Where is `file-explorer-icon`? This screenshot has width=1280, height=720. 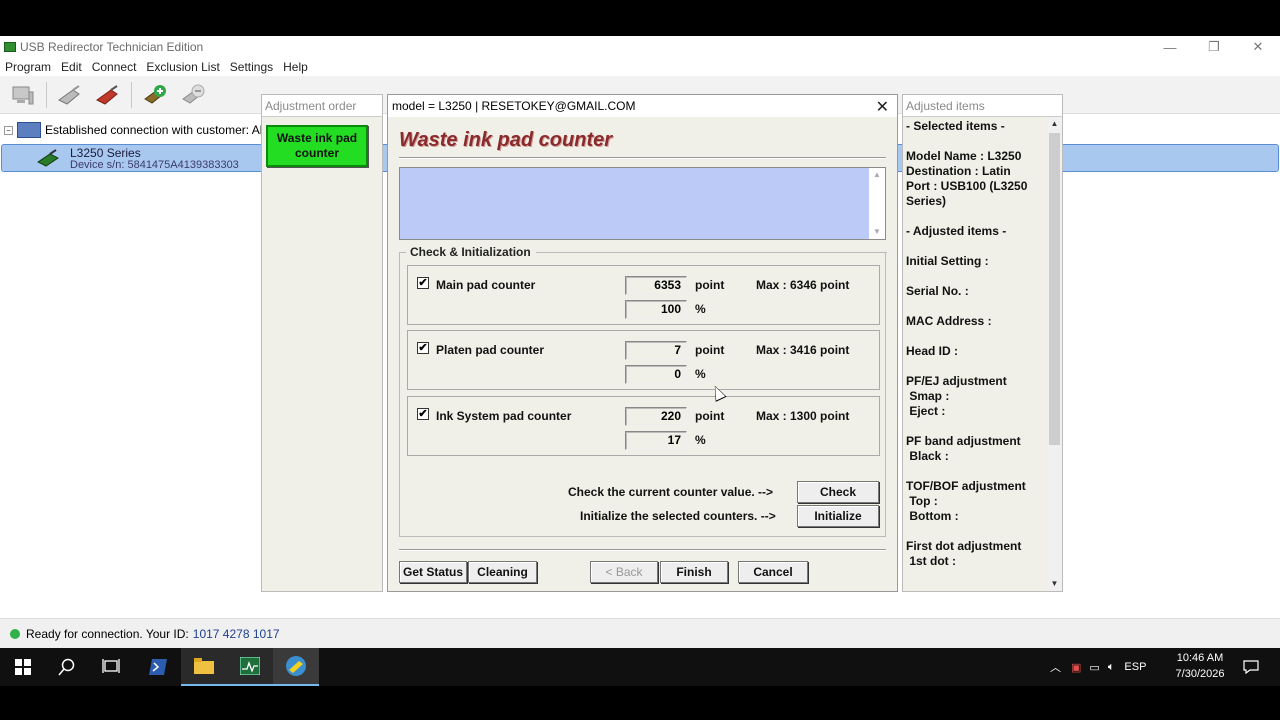 file-explorer-icon is located at coordinates (204, 667).